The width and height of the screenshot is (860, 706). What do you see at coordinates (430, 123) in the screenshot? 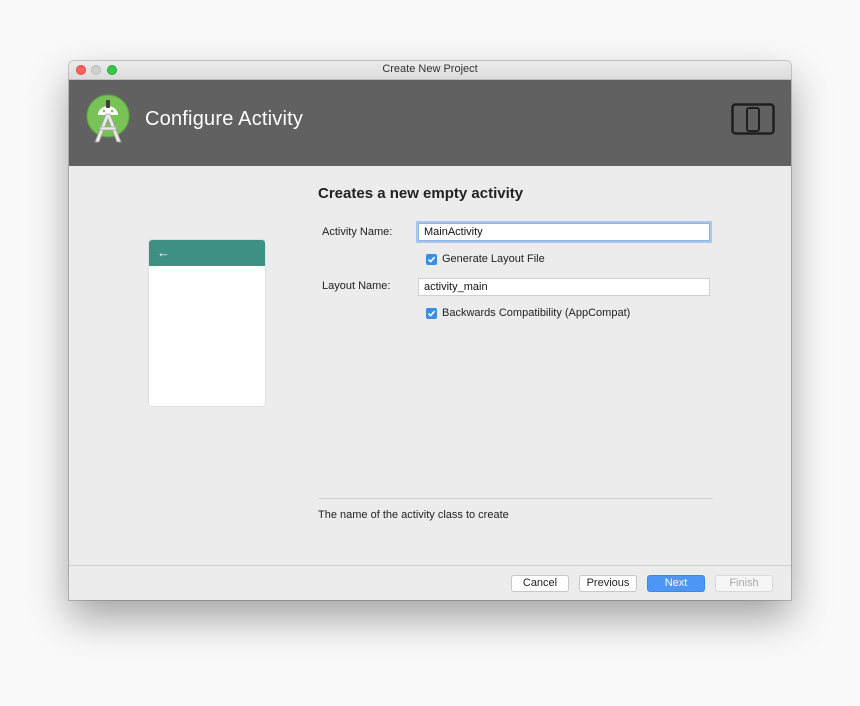
I see `header-banner: Configure Activity` at bounding box center [430, 123].